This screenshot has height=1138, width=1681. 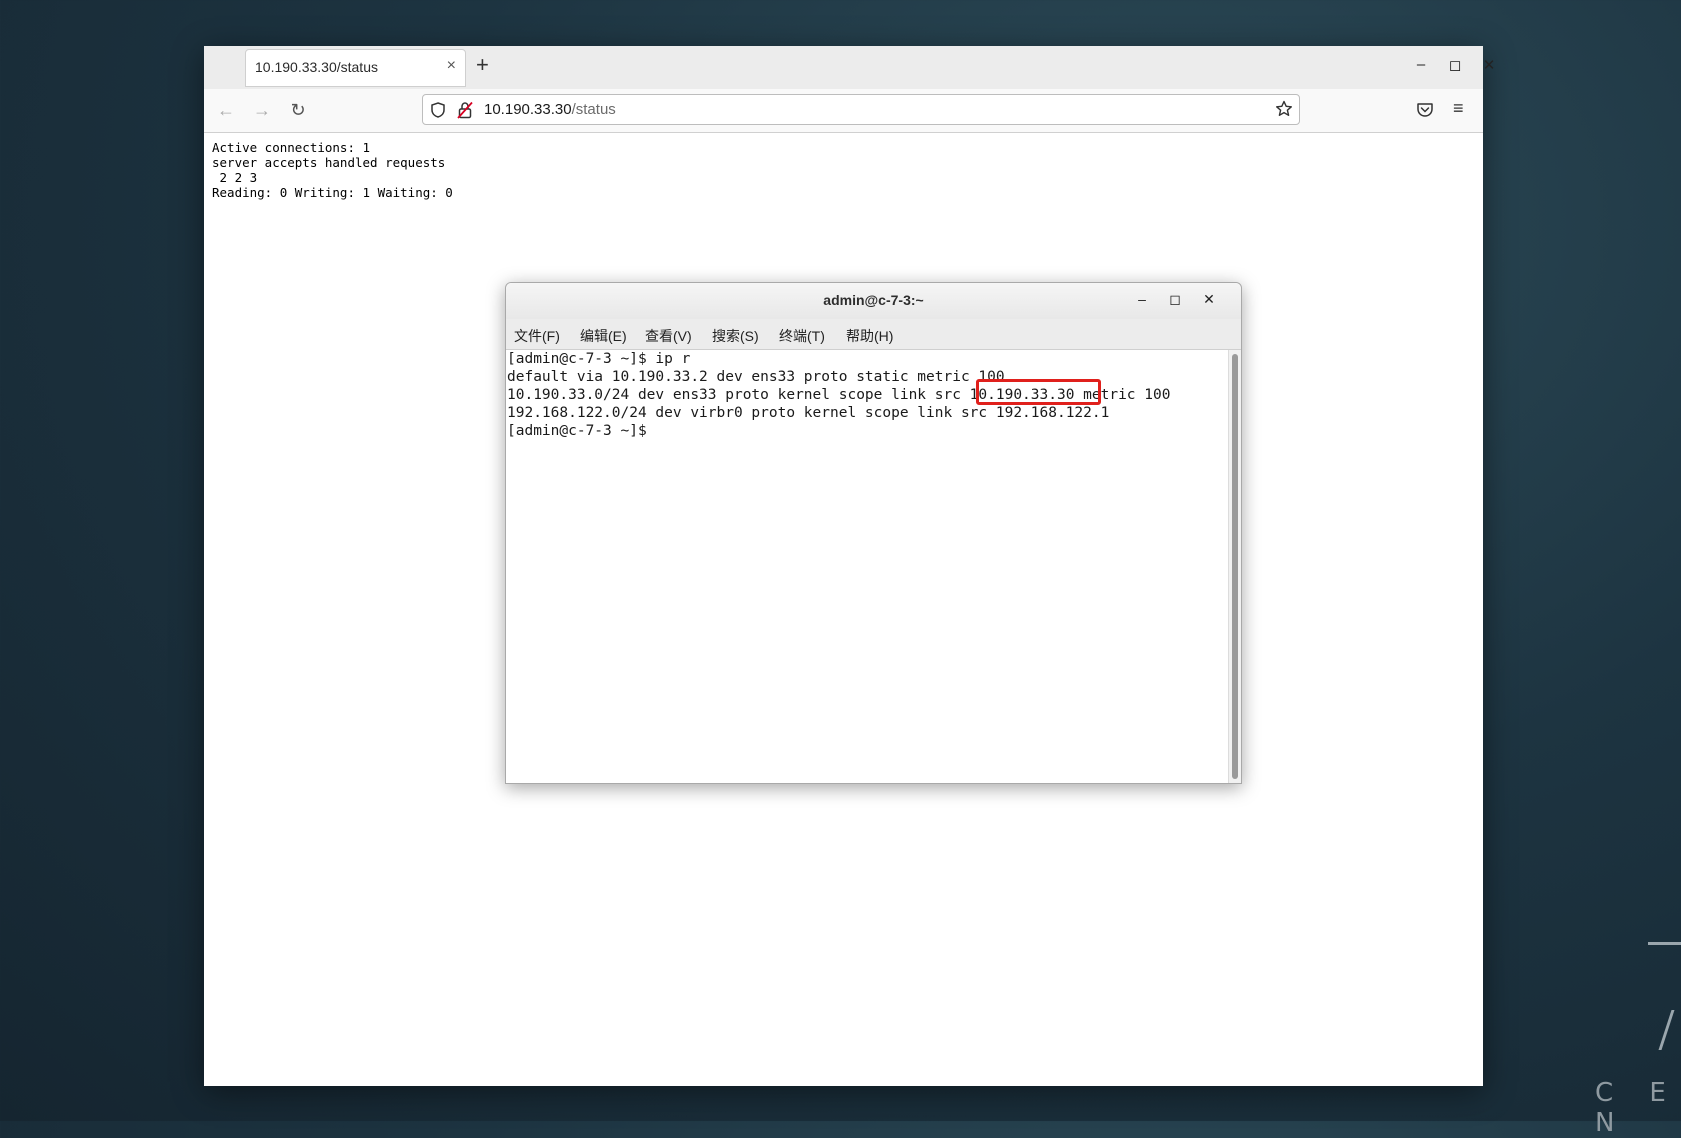 I want to click on scrollbar-thumb, so click(x=1235, y=566).